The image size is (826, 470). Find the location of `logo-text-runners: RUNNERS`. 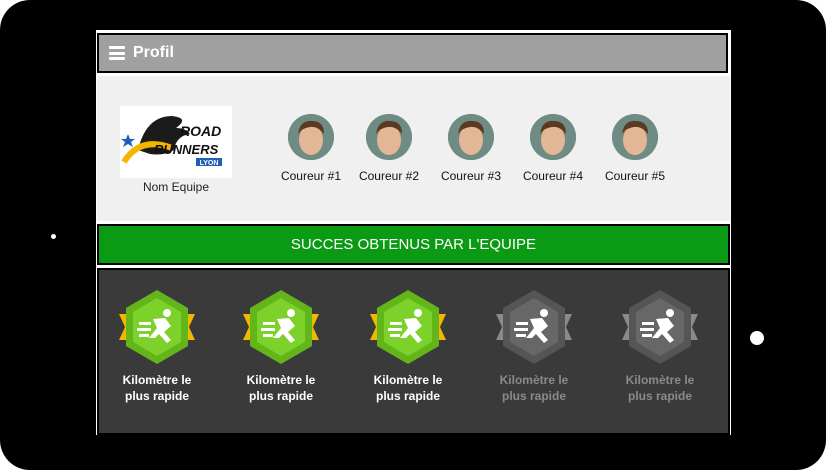

logo-text-runners: RUNNERS is located at coordinates (186, 149).